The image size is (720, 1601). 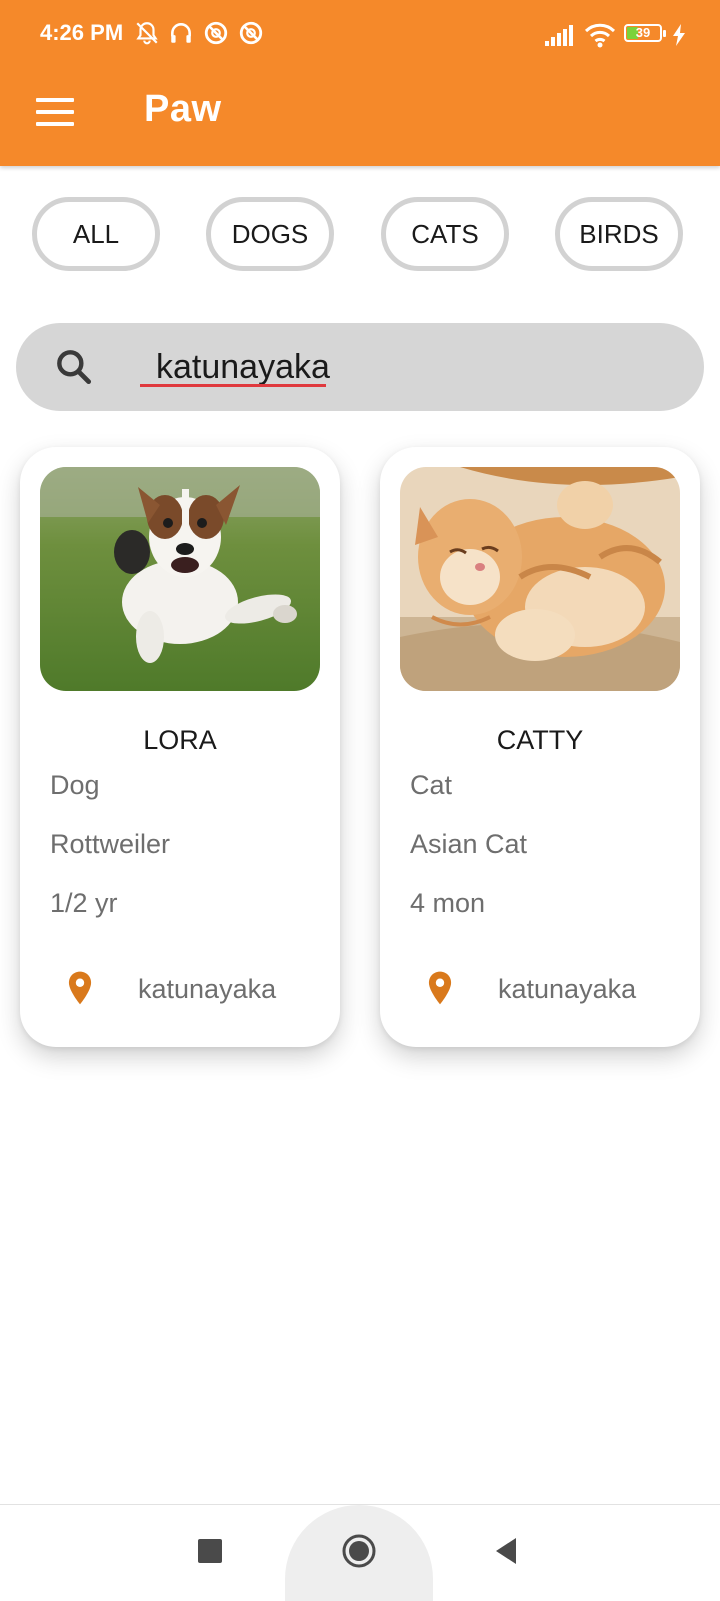 What do you see at coordinates (360, 35) in the screenshot?
I see `status-bar: 4:26 PM 39` at bounding box center [360, 35].